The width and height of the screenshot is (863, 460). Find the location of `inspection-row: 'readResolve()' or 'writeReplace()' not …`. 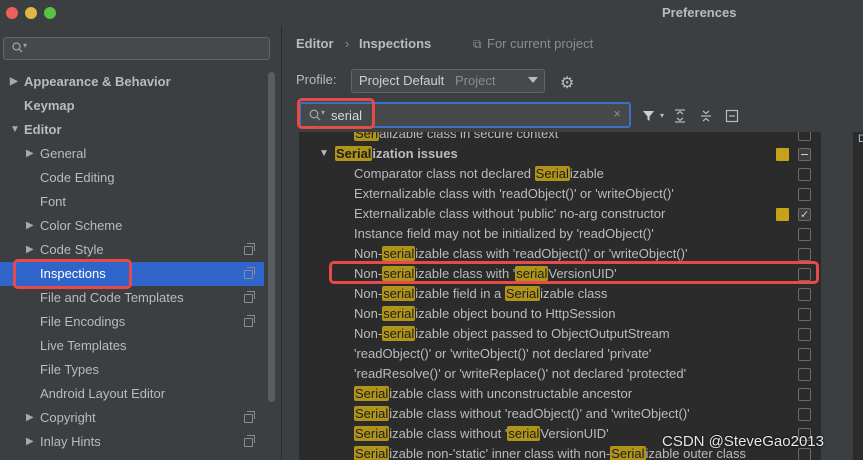

inspection-row: 'readResolve()' or 'writeReplace()' not … is located at coordinates (560, 374).